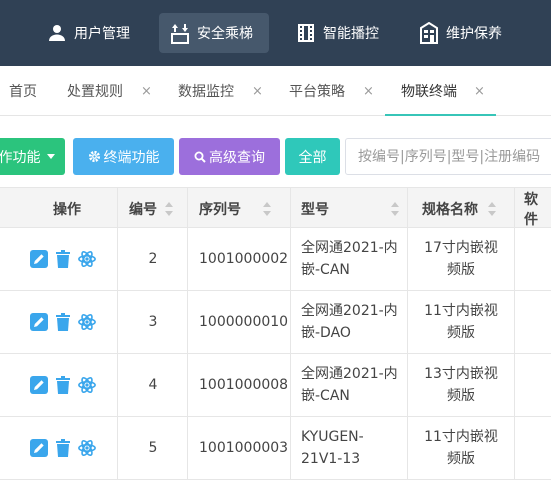 This screenshot has height=493, width=551. Describe the element at coordinates (112, 91) in the screenshot. I see `tab-handling-rules: 处置规则 ×` at that location.